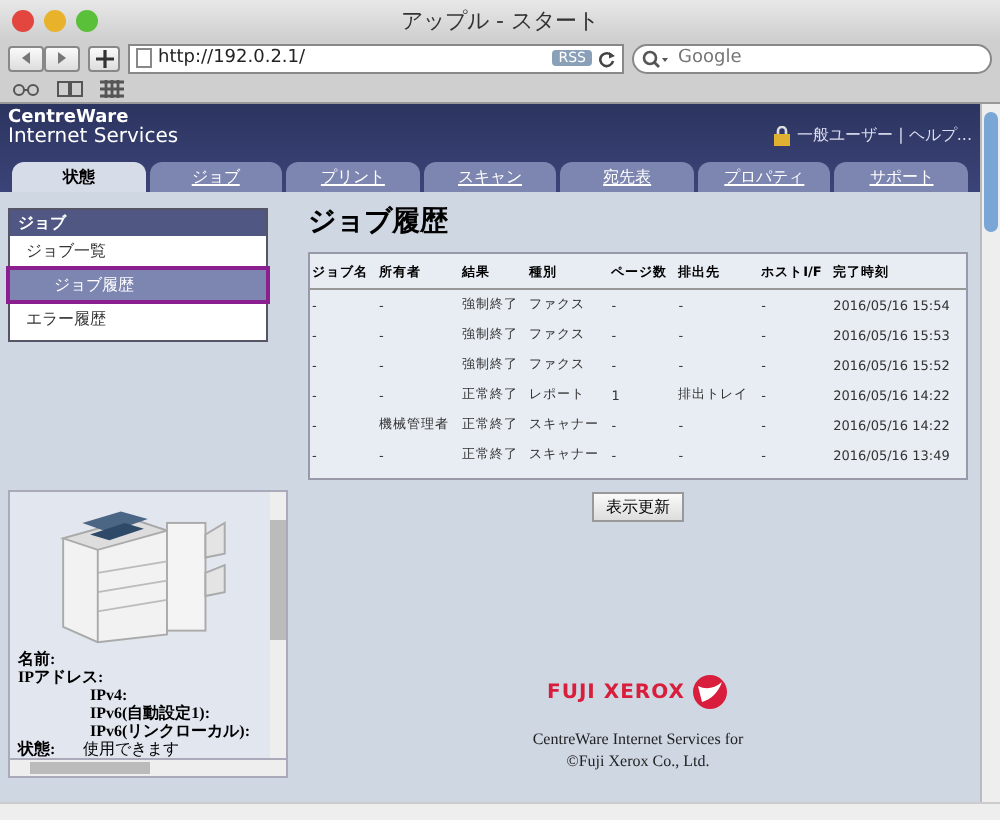 The width and height of the screenshot is (1000, 820). I want to click on copyright-text: ©Fuji Xerox Co., Ltd., so click(638, 761).